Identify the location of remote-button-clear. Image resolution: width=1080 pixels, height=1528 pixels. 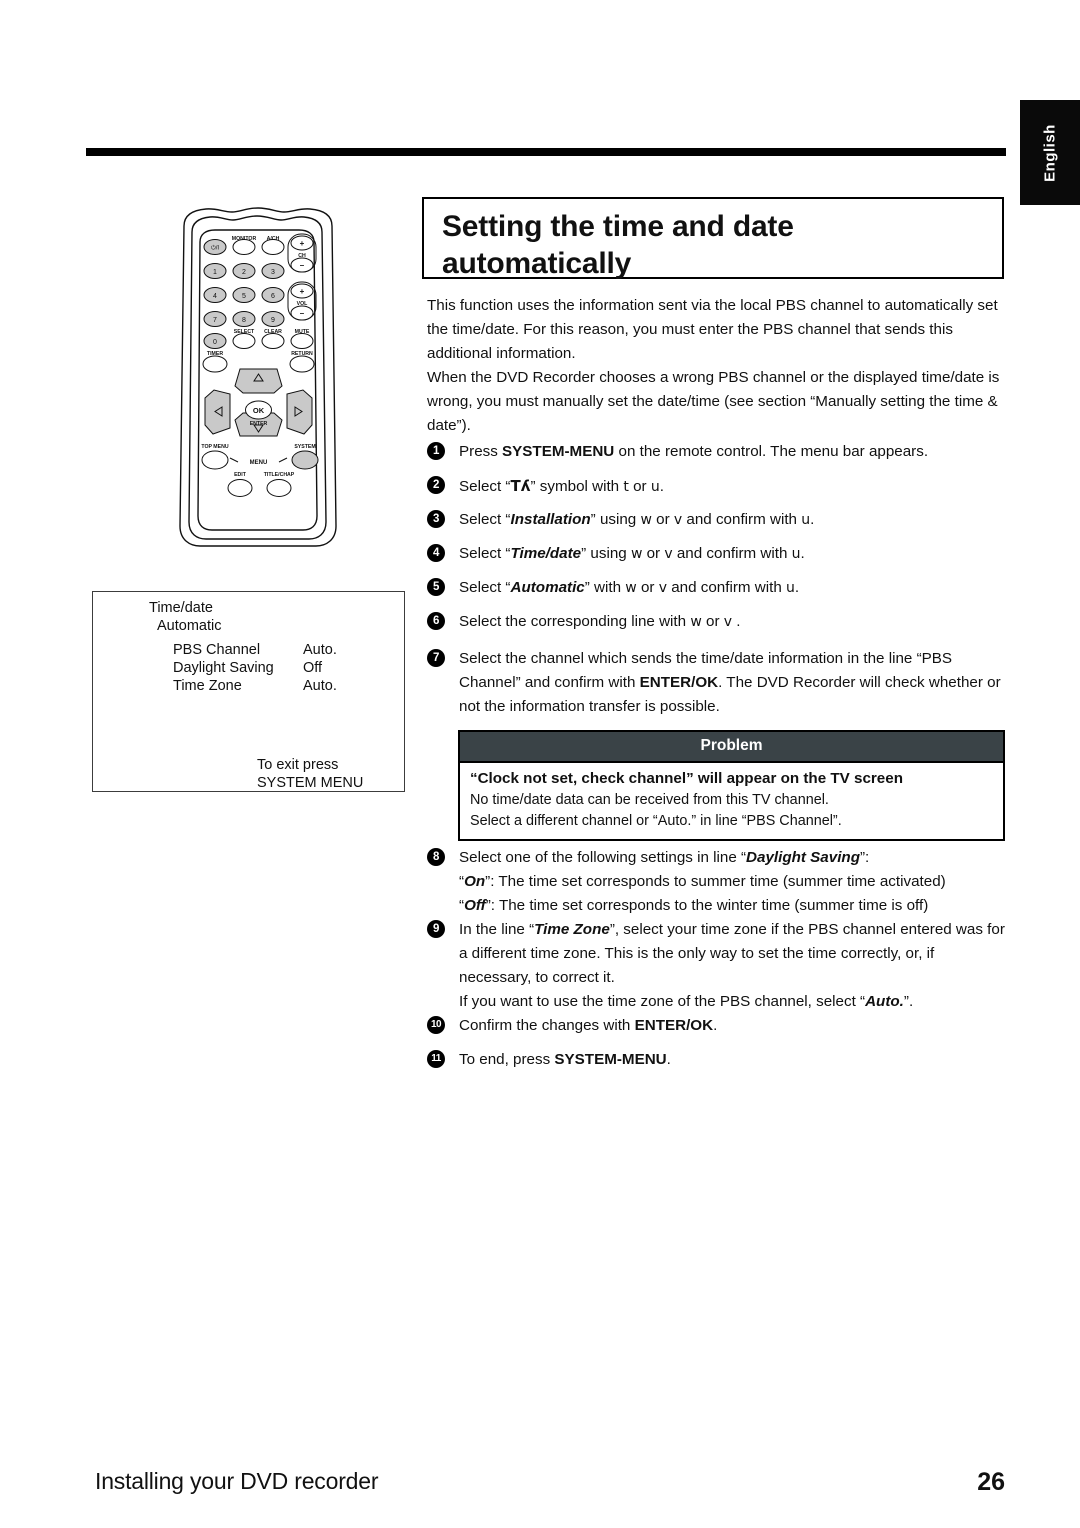
(273, 341).